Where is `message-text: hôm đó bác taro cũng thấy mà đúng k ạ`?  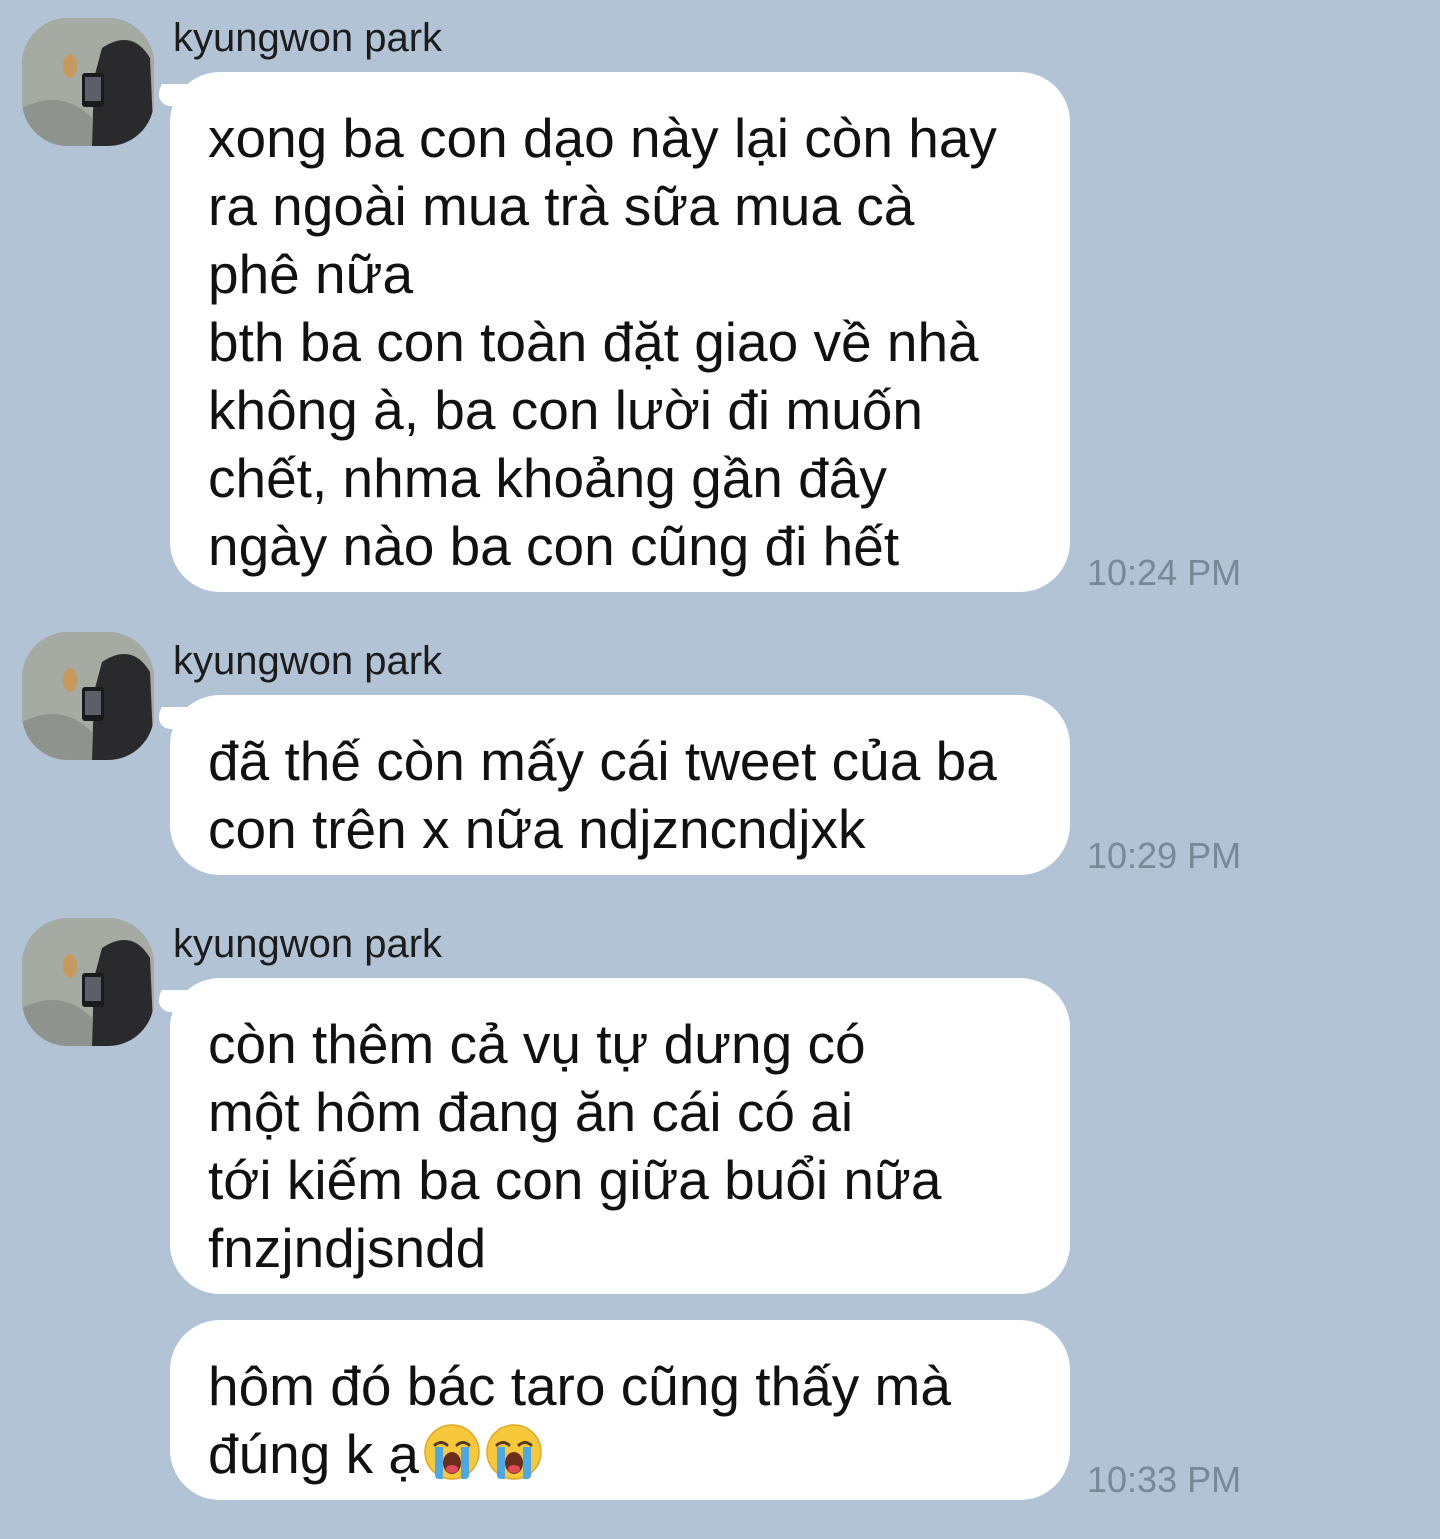
message-text: hôm đó bác taro cũng thấy mà đúng k ạ is located at coordinates (624, 1420).